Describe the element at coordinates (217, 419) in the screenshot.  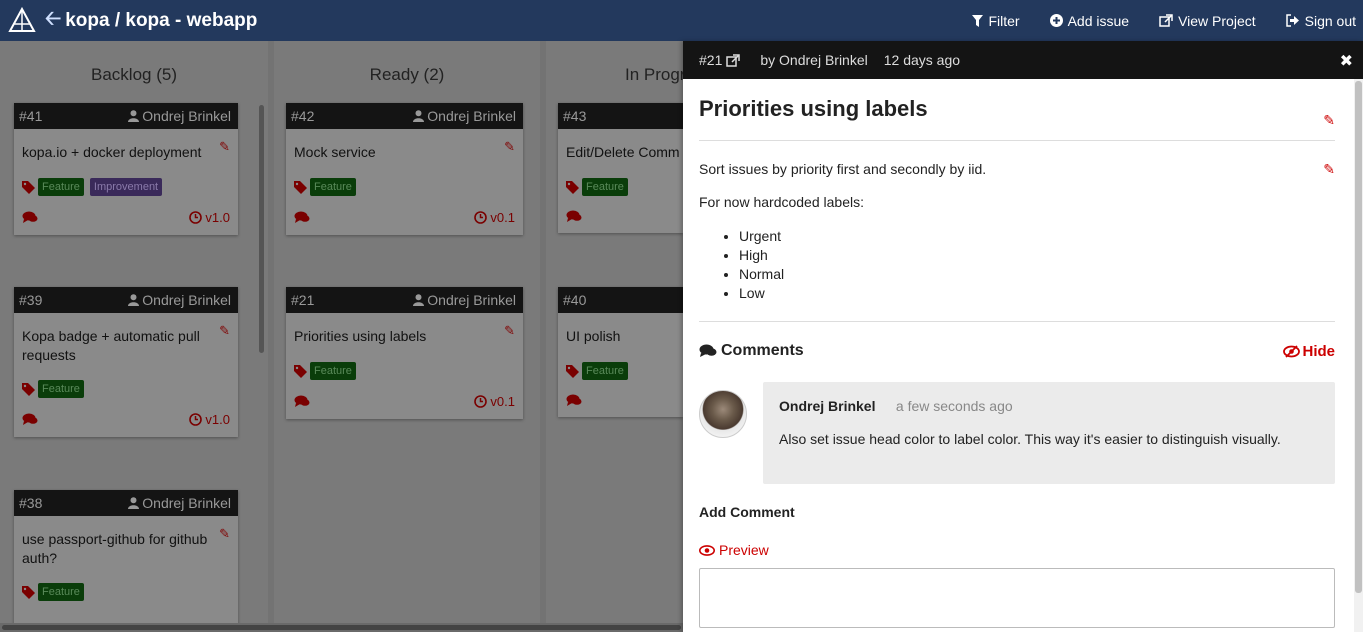
I see `card-milestone-text: v1.0` at that location.